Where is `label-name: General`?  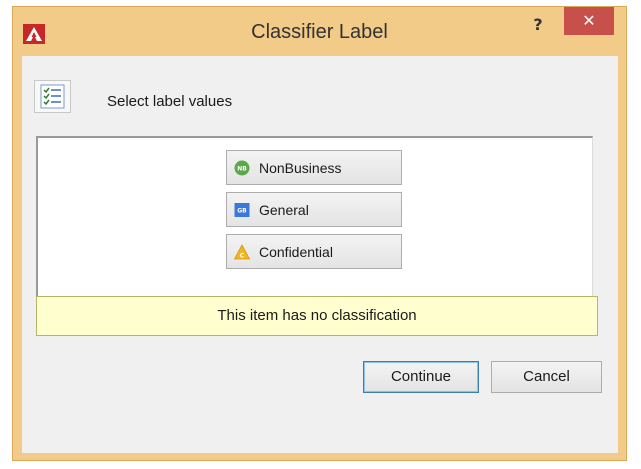
label-name: General is located at coordinates (284, 210).